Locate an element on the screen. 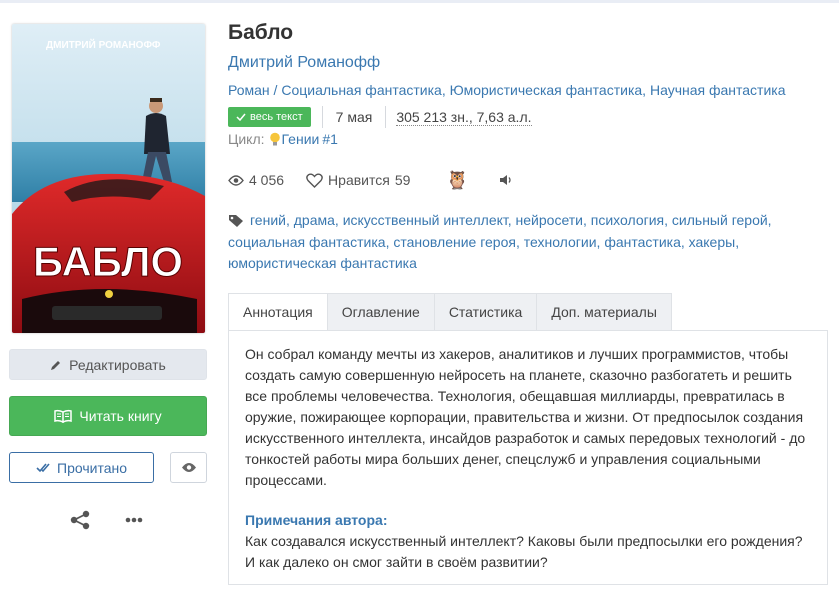 Image resolution: width=839 pixels, height=595 pixels. cycle-label: Цикл: is located at coordinates (246, 139).